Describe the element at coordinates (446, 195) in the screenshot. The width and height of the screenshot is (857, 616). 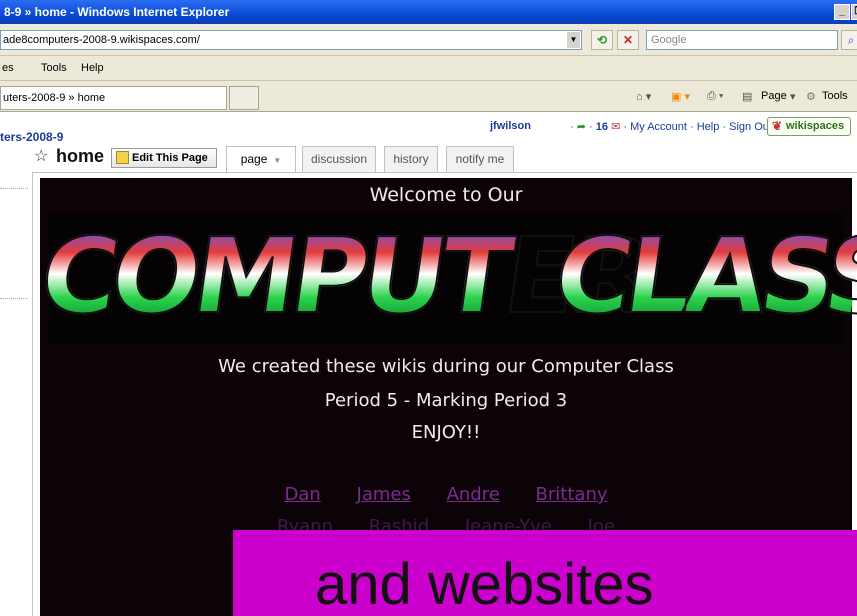
I see `welcome-heading: Welcome to Our` at that location.